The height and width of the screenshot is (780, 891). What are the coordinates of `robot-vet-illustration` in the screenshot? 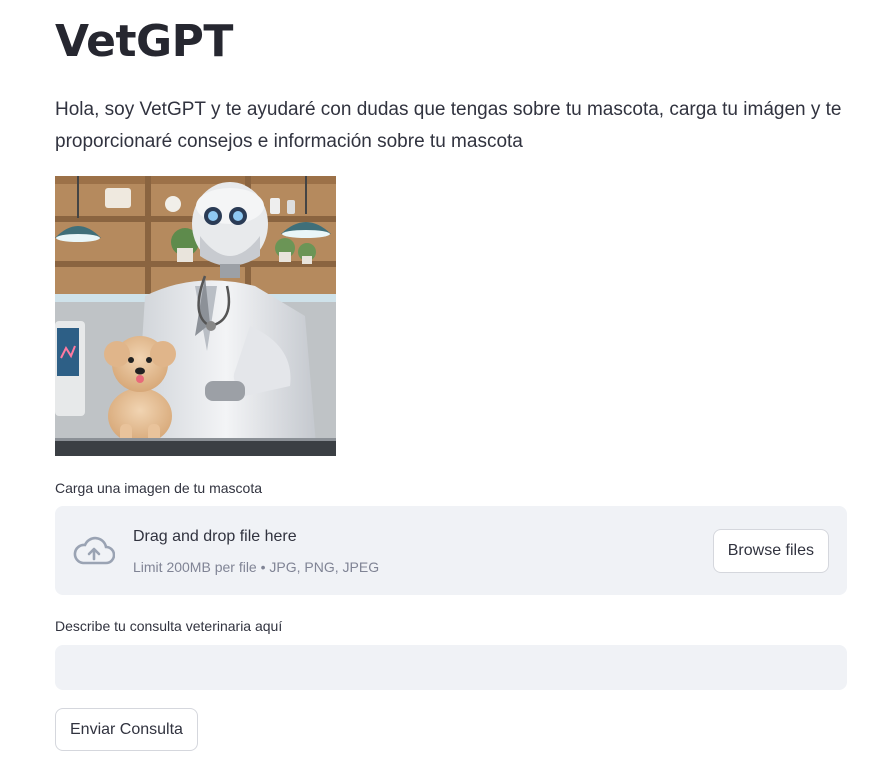 It's located at (195, 316).